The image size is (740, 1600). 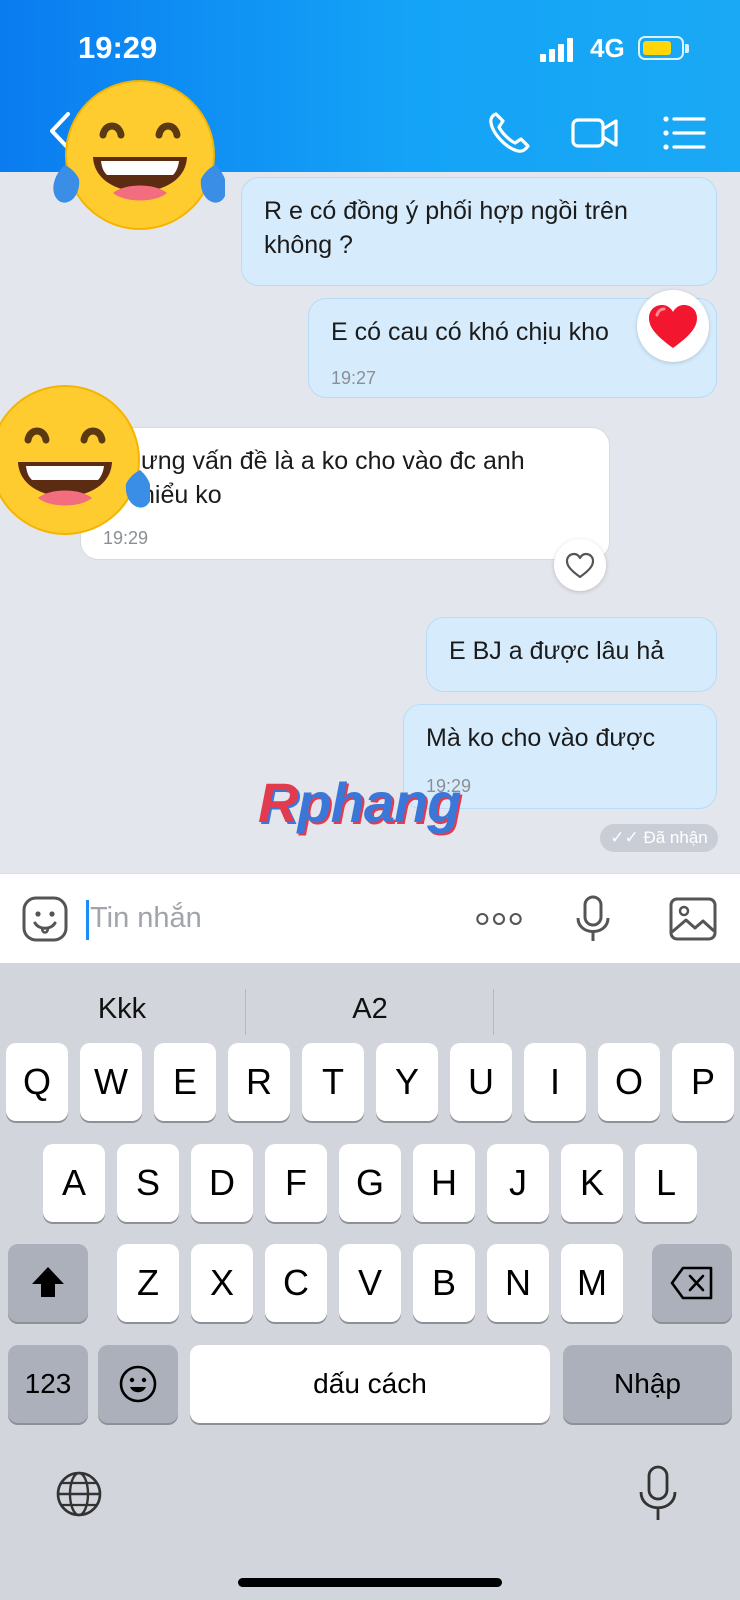 I want to click on status-time: 19:29, so click(x=118, y=47).